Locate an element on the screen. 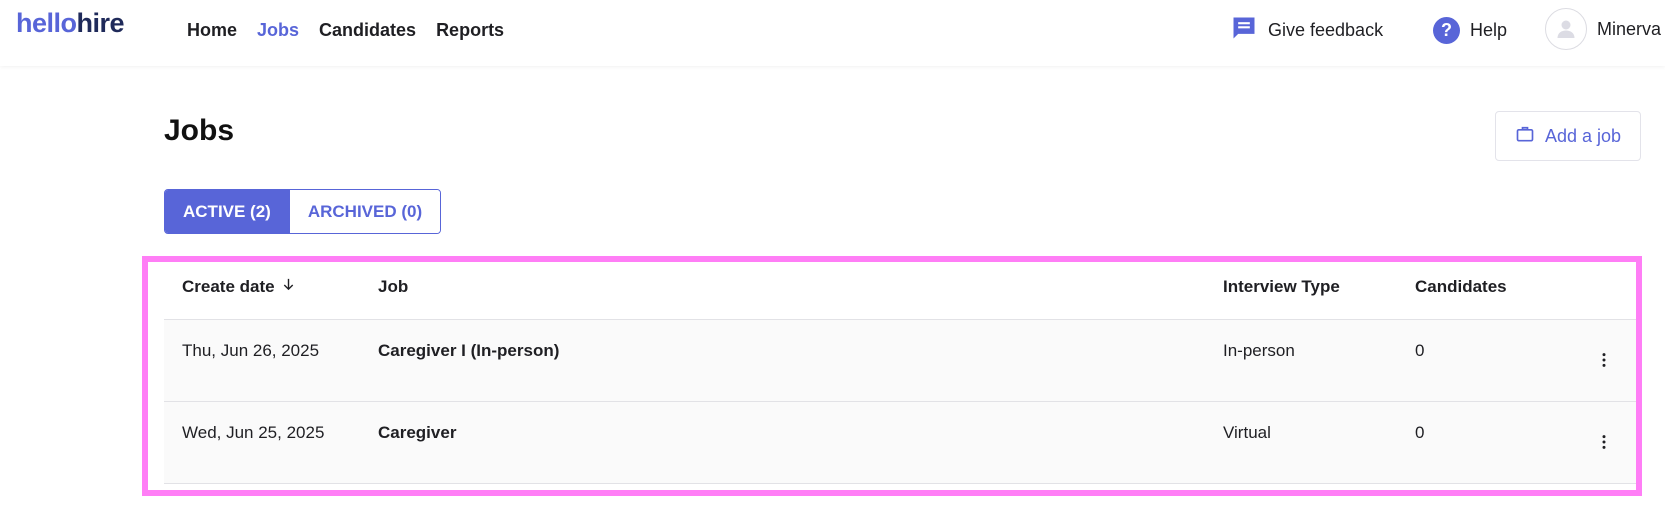  tab-active: ACTIVE (2) is located at coordinates (227, 211).